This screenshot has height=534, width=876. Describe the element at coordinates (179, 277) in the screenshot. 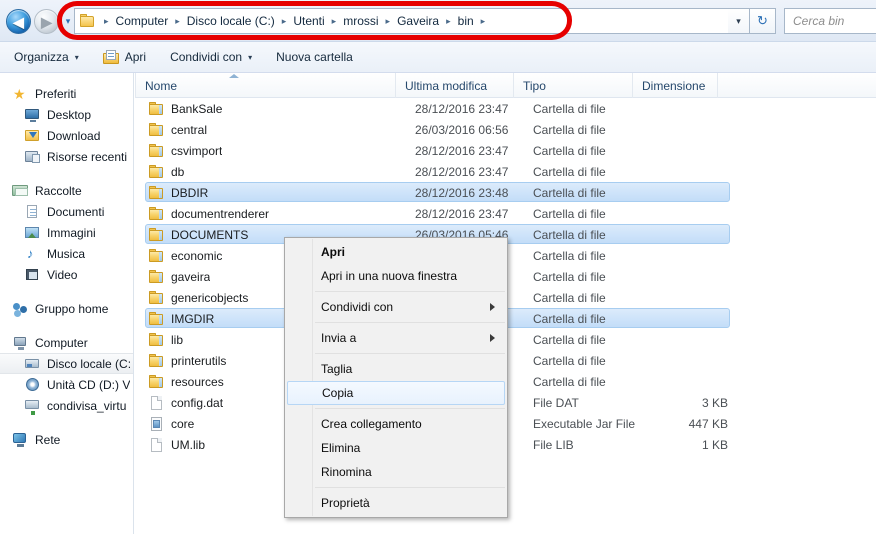

I see `file-name-cell: gaveira` at that location.